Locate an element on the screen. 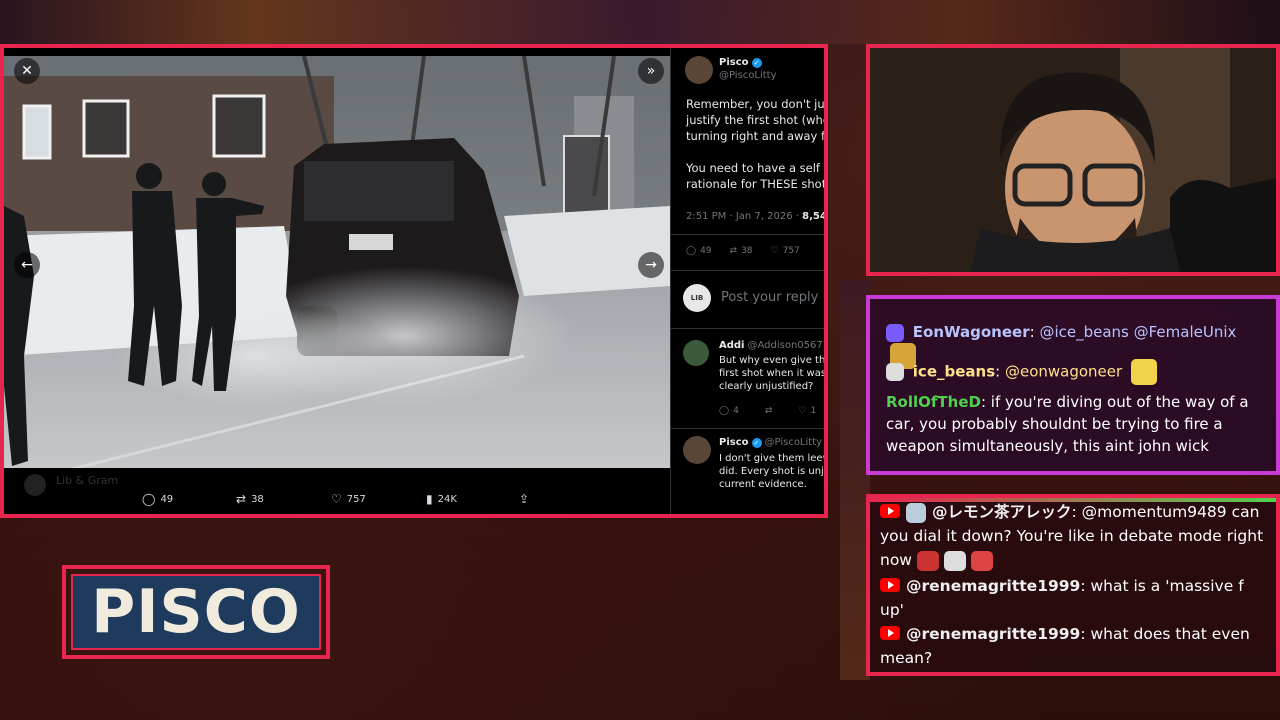 The image size is (1280, 720). views-button: ▮ 24K is located at coordinates (441, 499).